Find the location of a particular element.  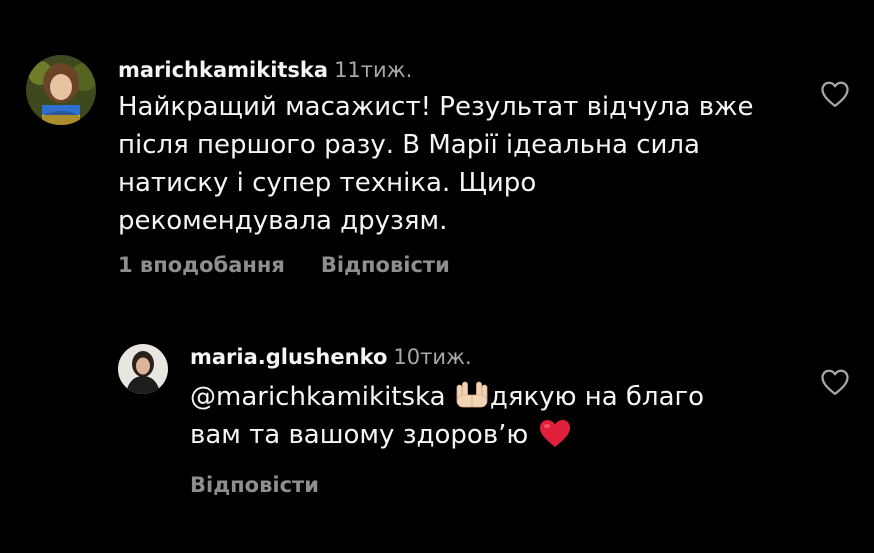

mention-link: @marichkamikitska is located at coordinates (318, 397).